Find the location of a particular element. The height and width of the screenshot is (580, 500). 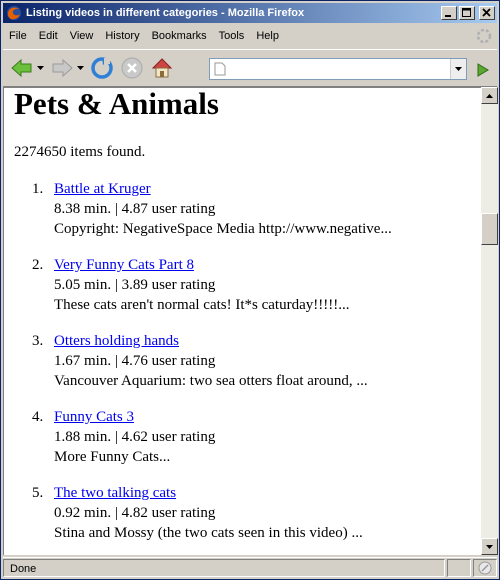

back-history-dropdown is located at coordinates (40, 68).